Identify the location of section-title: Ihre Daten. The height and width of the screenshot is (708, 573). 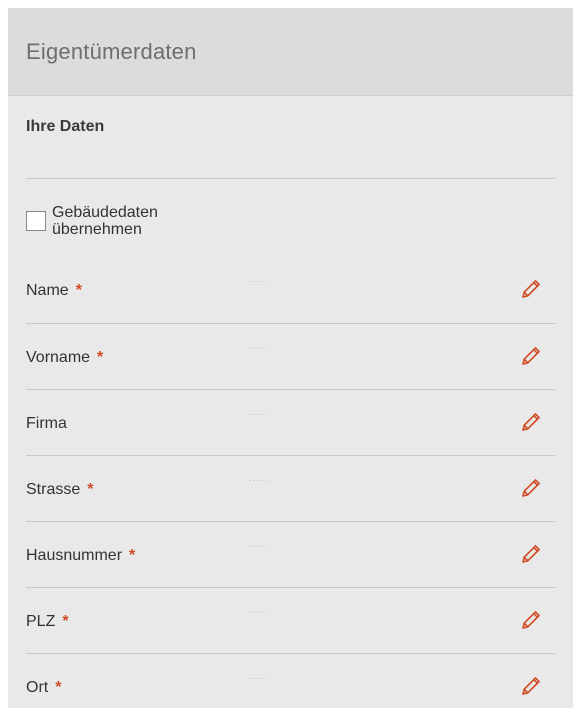
(65, 126).